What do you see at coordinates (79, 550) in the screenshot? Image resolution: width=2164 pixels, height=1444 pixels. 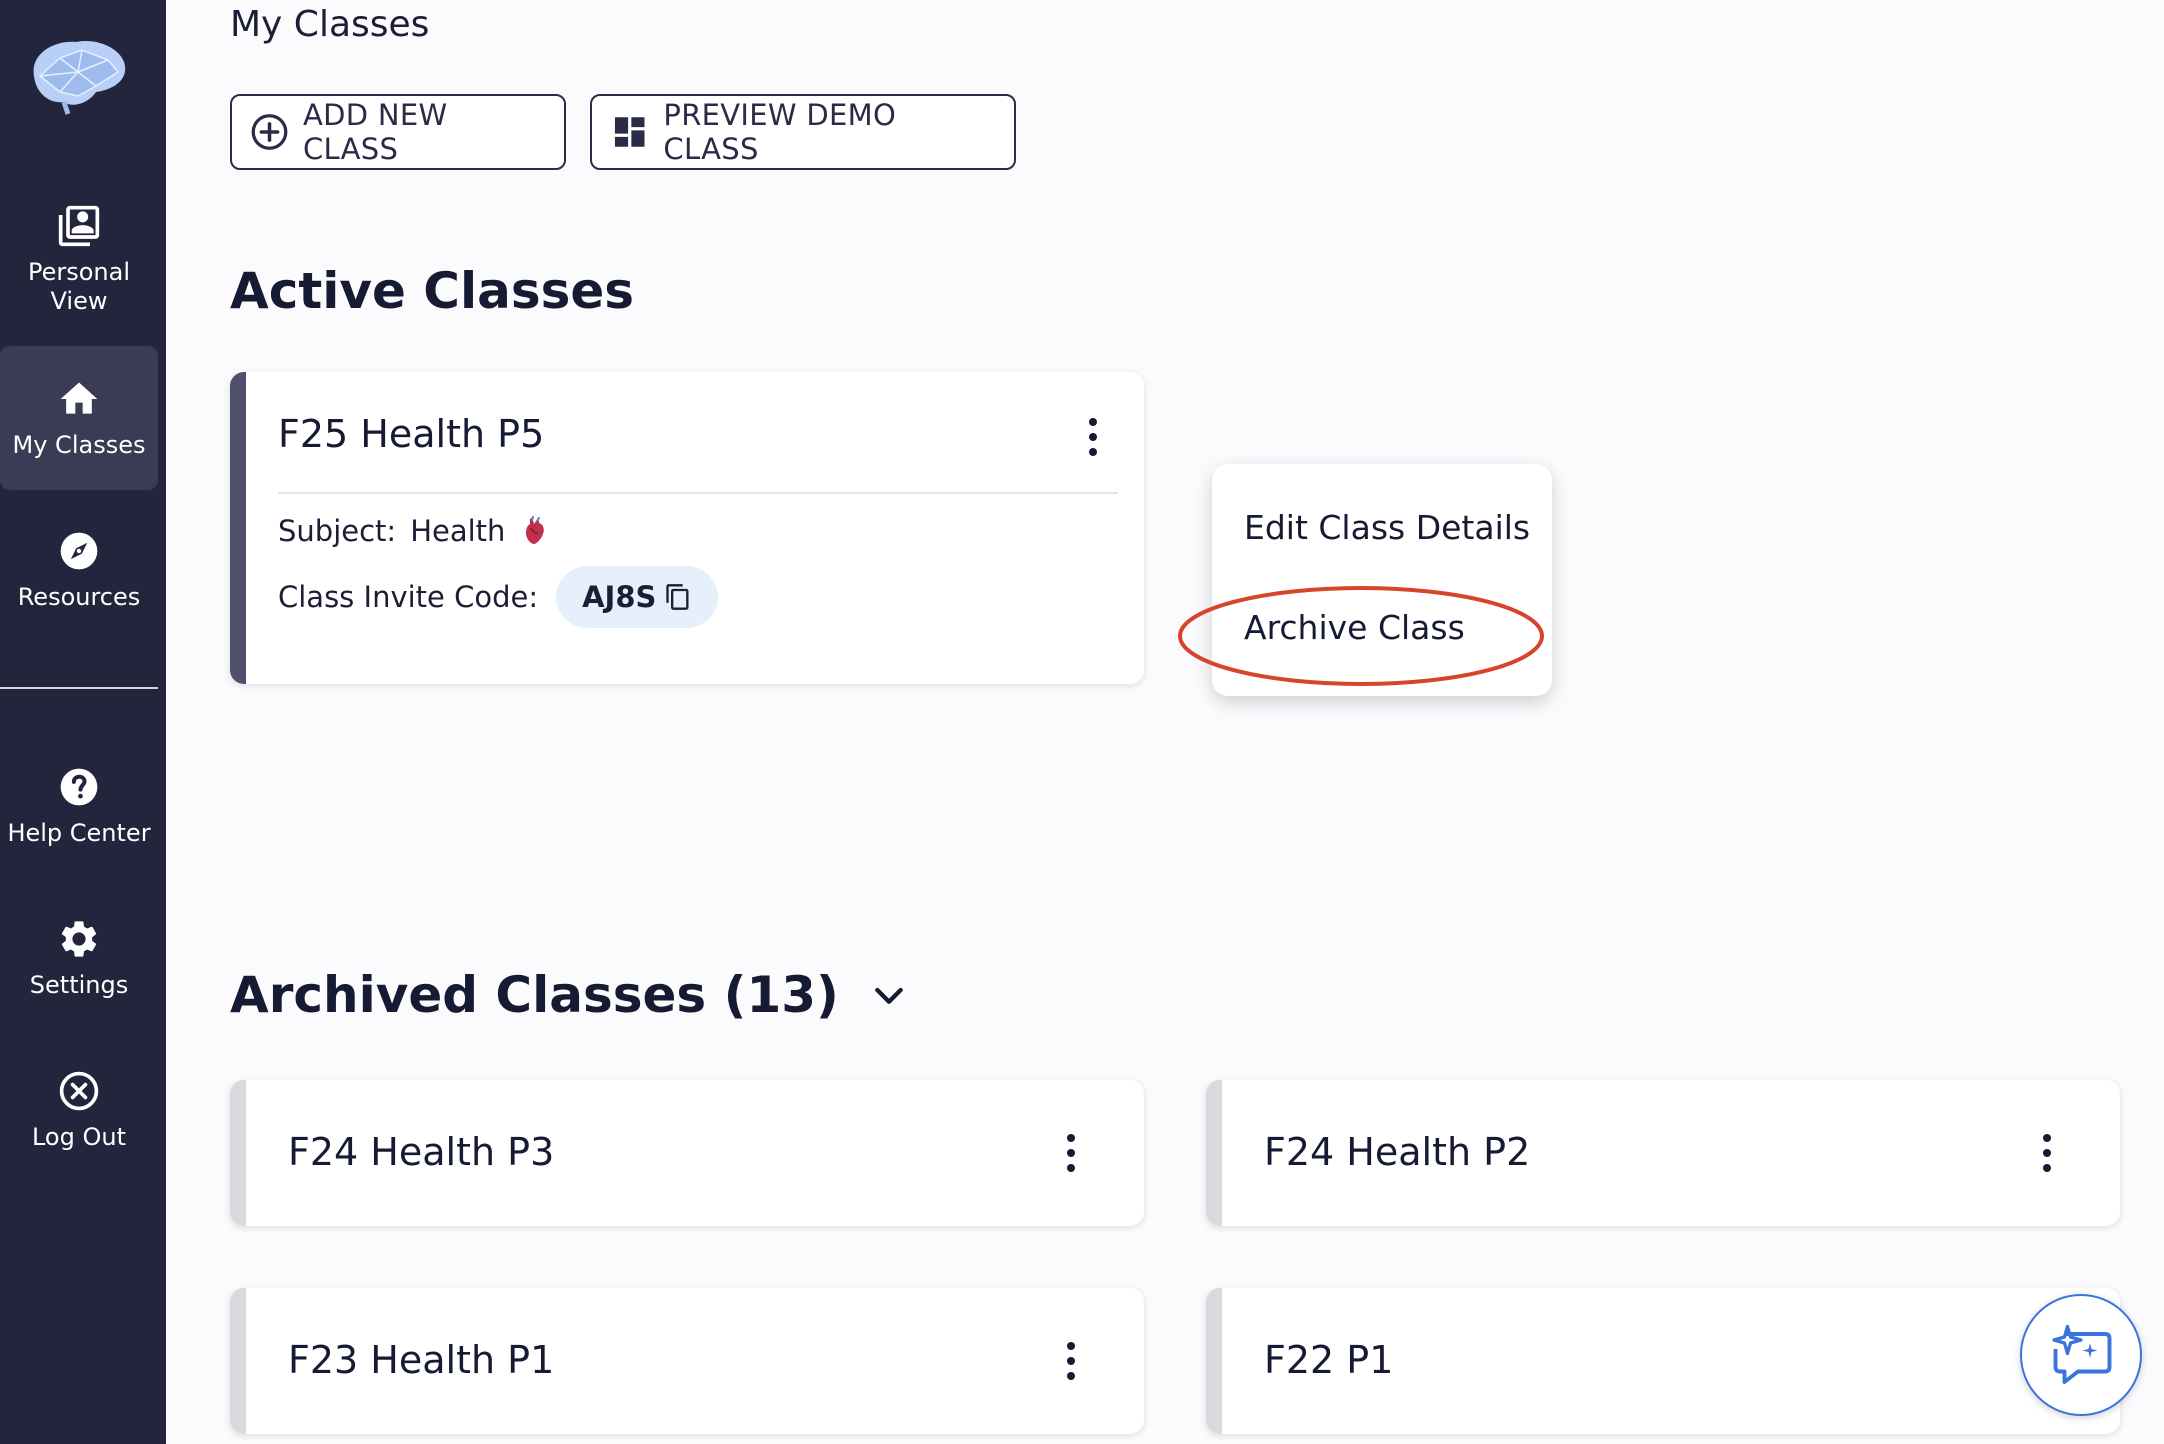 I see `compass-icon` at bounding box center [79, 550].